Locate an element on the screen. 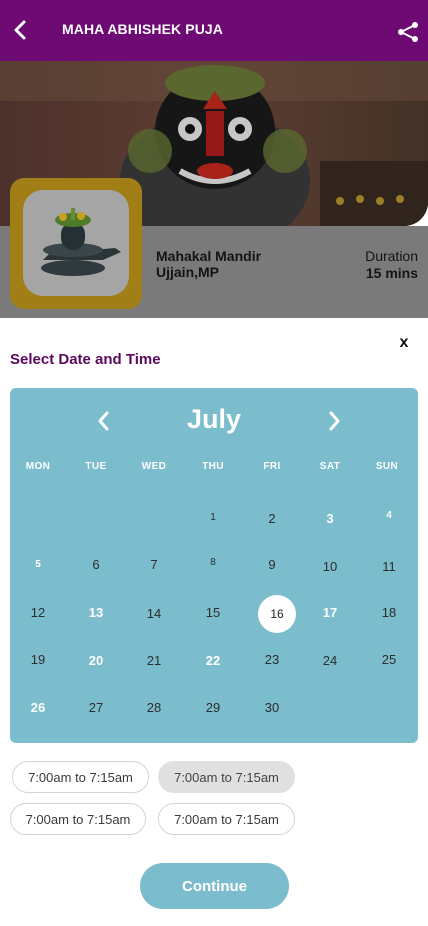 This screenshot has width=428, height=926. day-cell: 28 is located at coordinates (154, 707).